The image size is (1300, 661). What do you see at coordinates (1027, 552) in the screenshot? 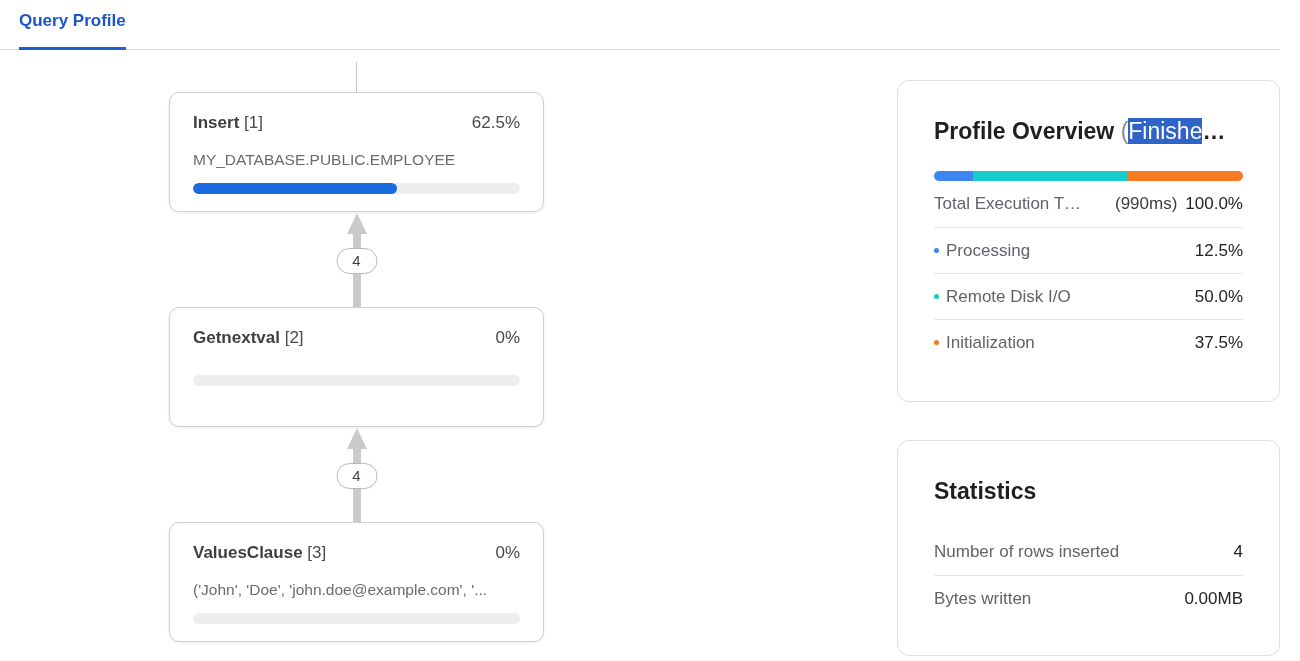
I see `row-label: Number of rows inserted` at bounding box center [1027, 552].